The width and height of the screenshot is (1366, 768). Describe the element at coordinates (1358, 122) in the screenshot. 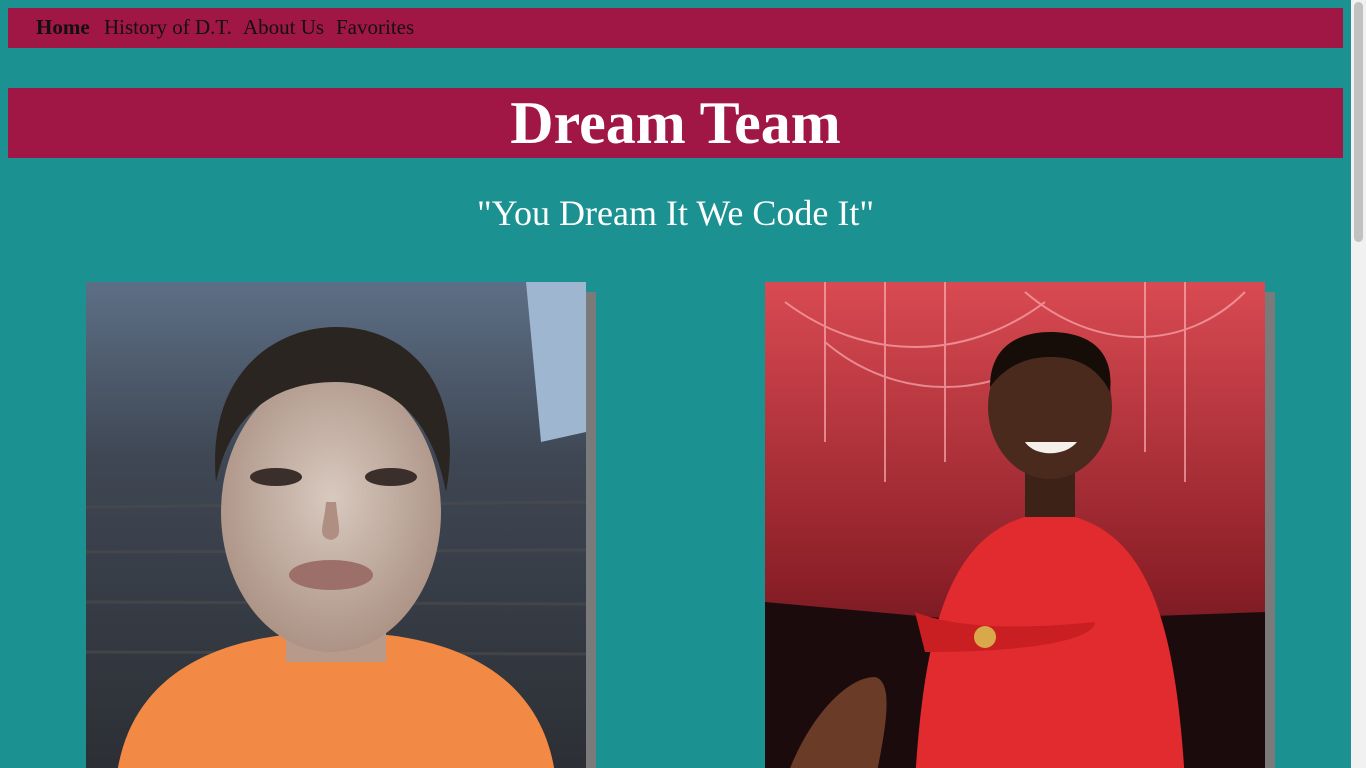

I see `scrollbar-thumb` at that location.